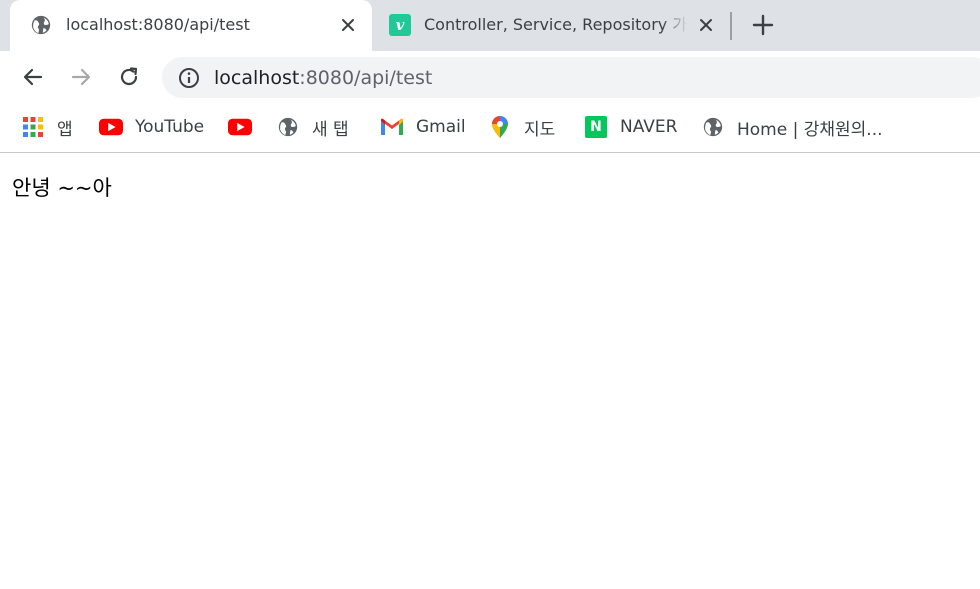 The image size is (980, 589). I want to click on bookmark-label: NAVER, so click(649, 127).